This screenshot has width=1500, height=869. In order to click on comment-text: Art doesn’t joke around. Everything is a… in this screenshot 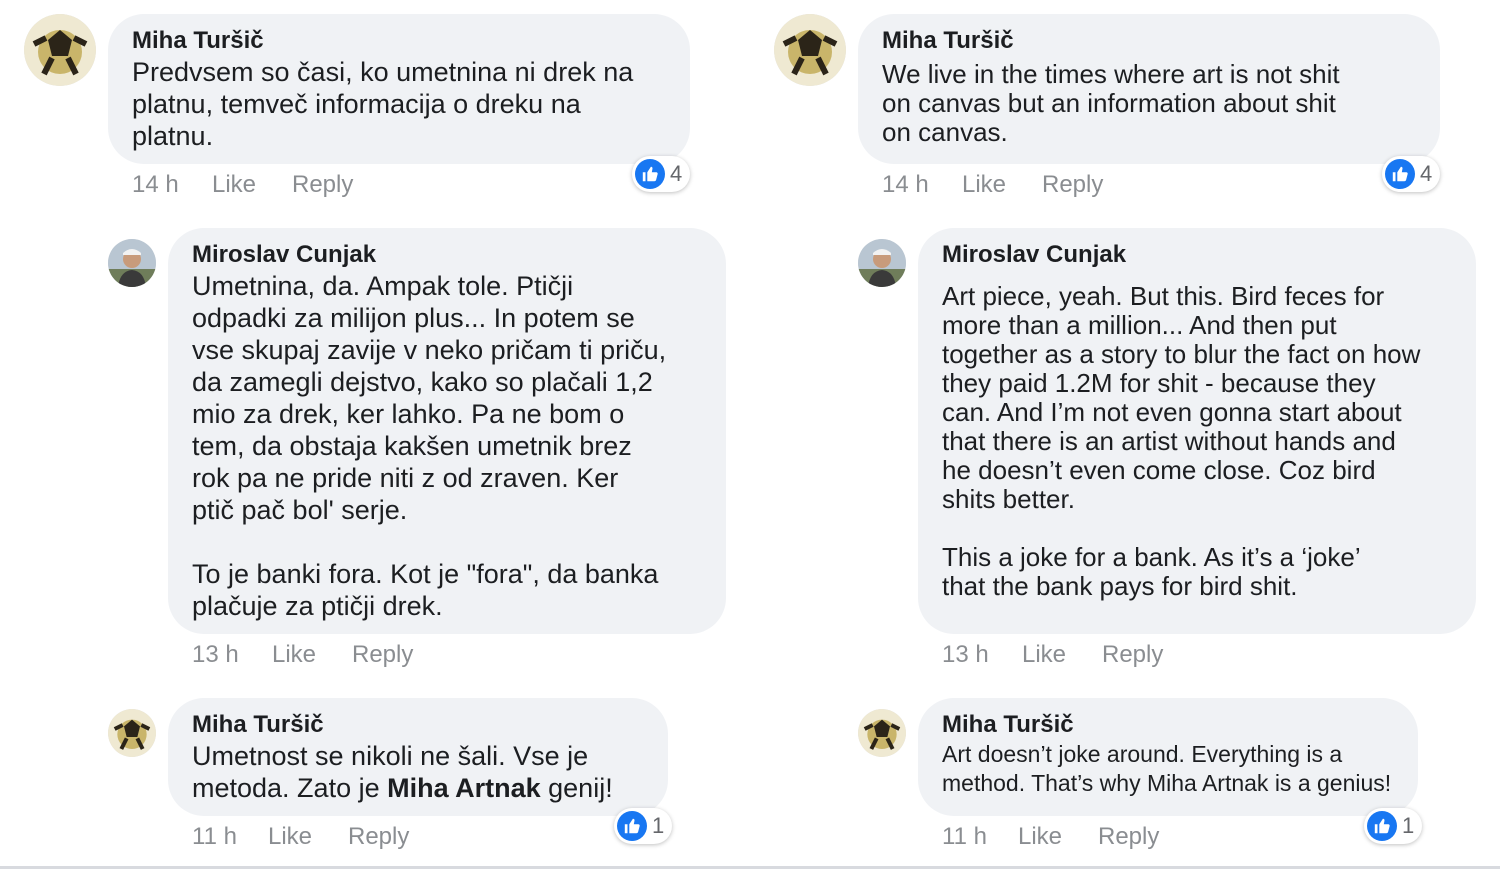, I will do `click(1167, 768)`.